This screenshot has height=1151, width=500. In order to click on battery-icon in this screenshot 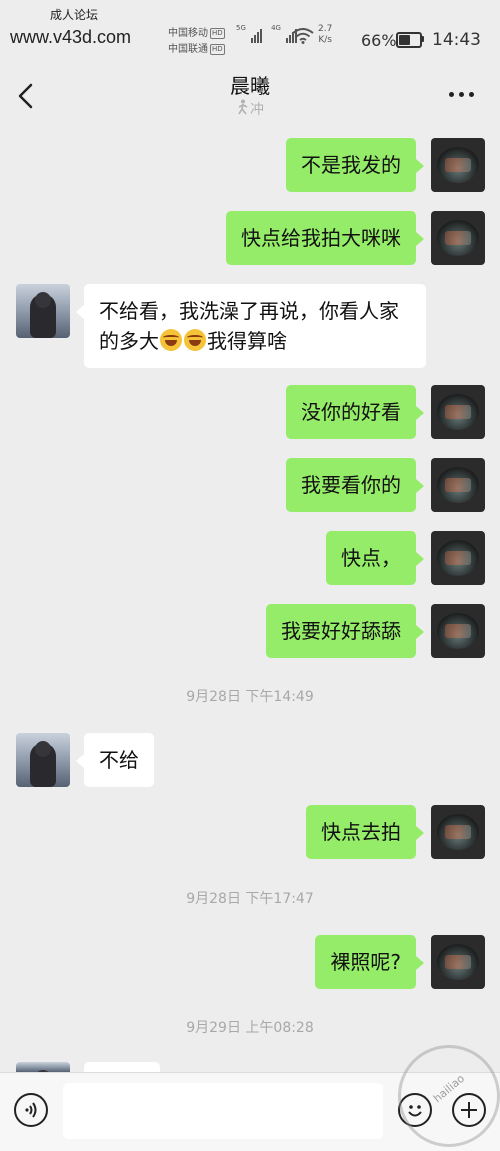, I will do `click(409, 40)`.